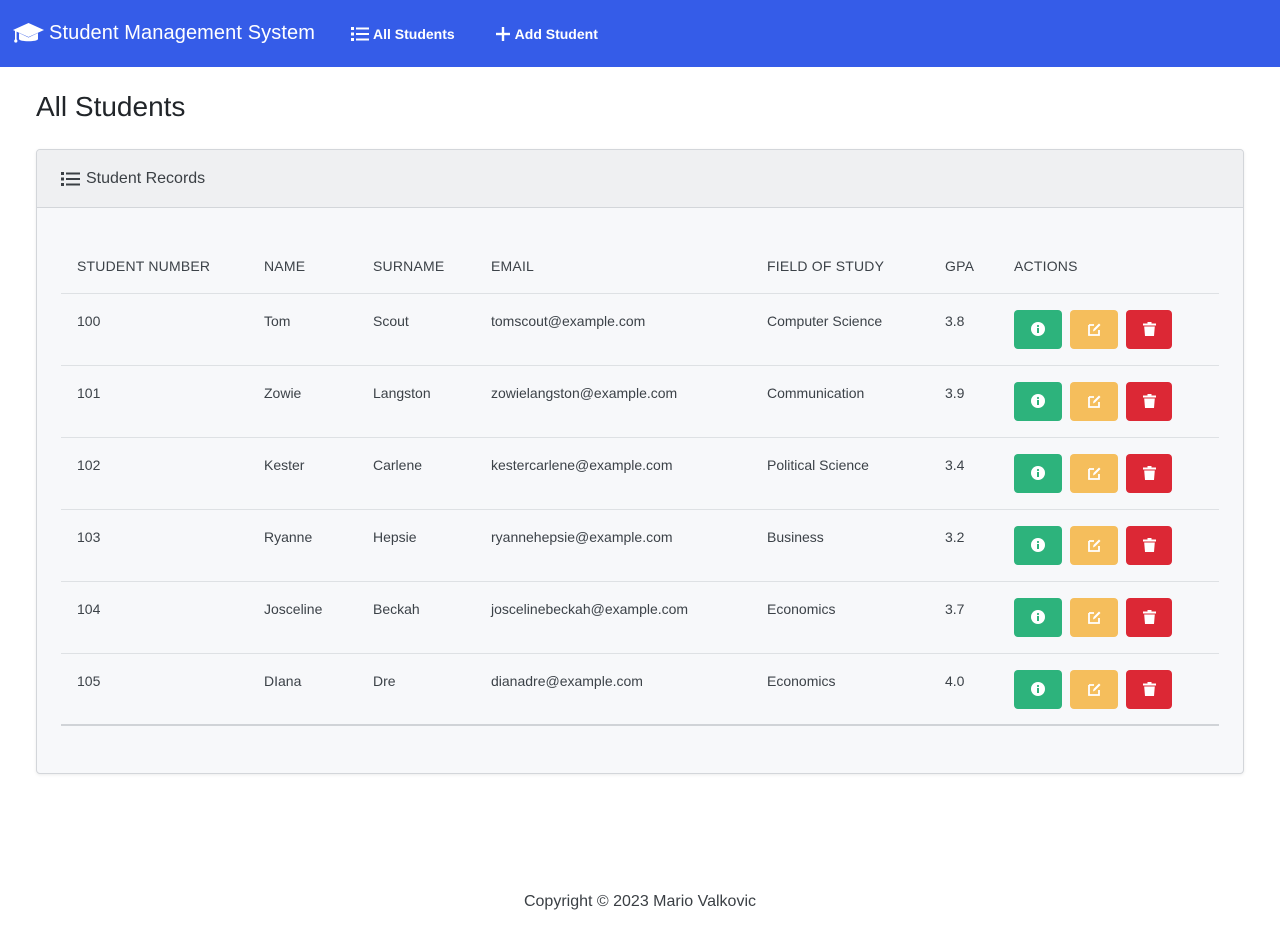 The height and width of the screenshot is (939, 1280). Describe the element at coordinates (302, 473) in the screenshot. I see `cell-name: Kester` at that location.